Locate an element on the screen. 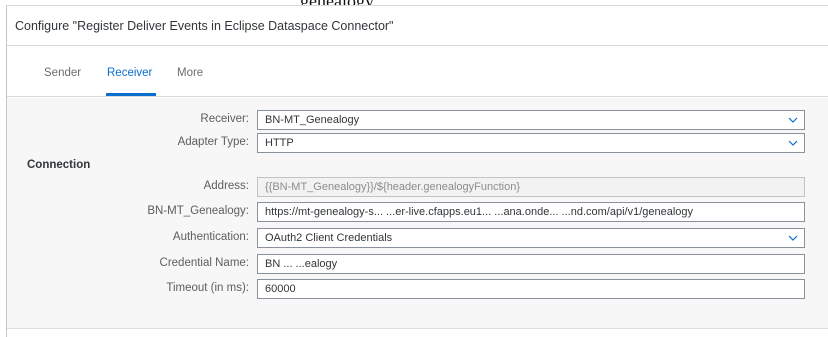 The image size is (828, 337). authentication-select: OAuth2 Client Credentials is located at coordinates (531, 238).